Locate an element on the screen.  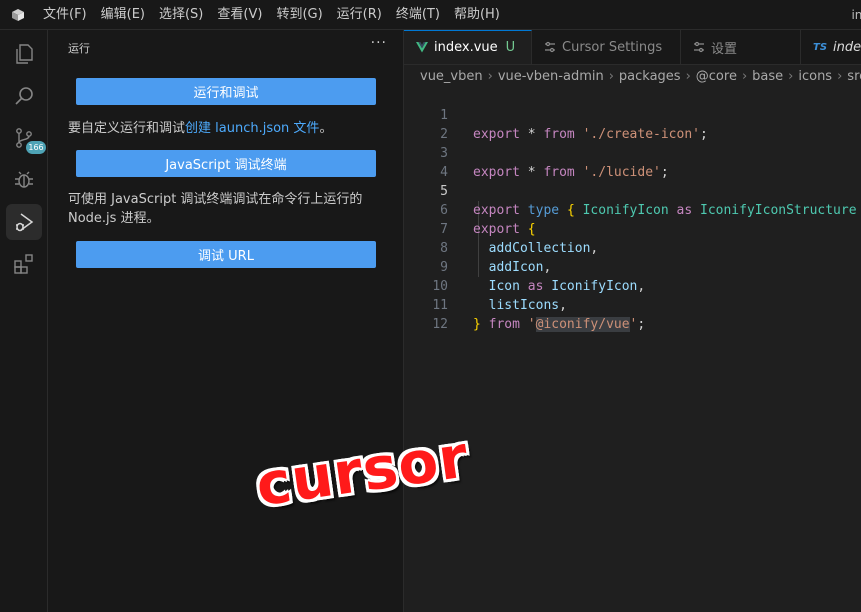
tab-label: 设置 is located at coordinates (724, 49).